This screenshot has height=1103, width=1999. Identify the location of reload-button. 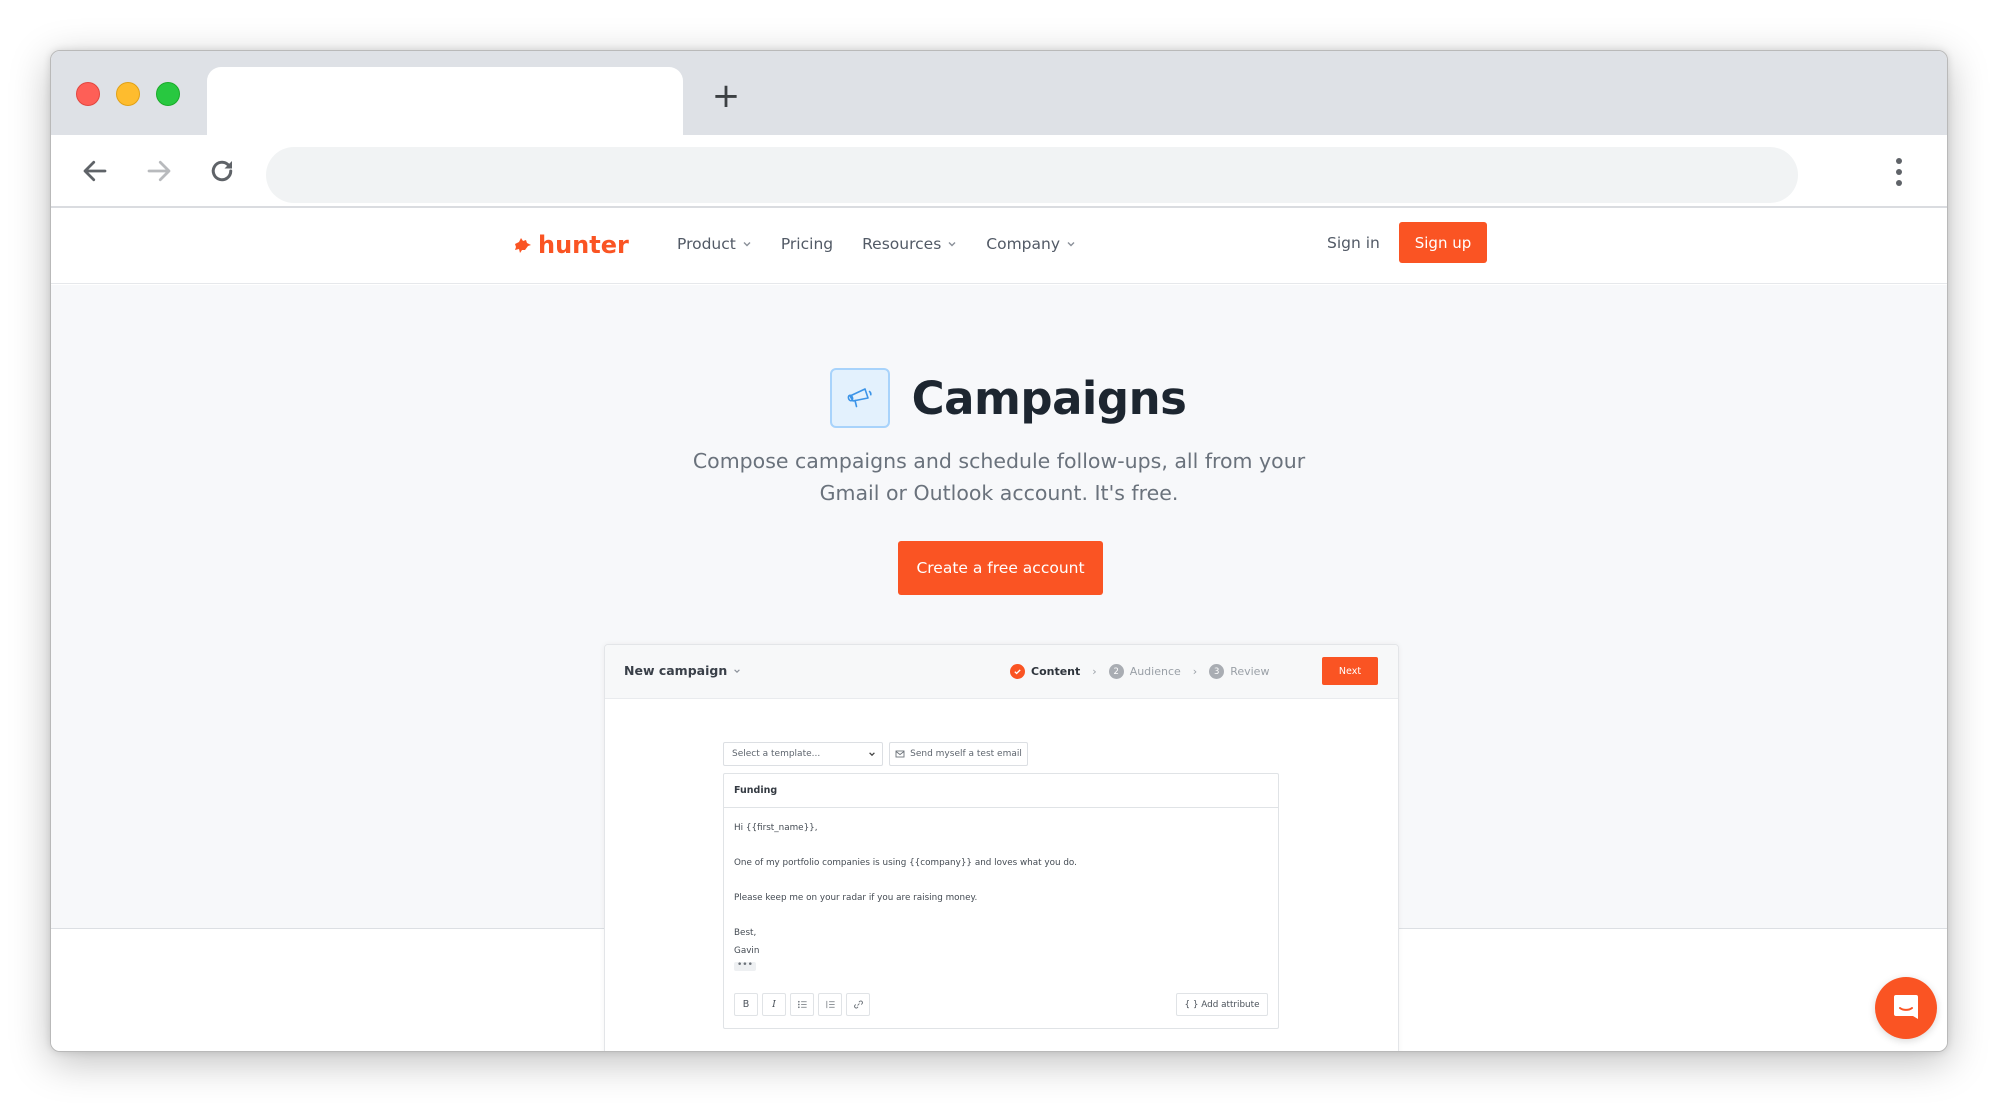
(222, 171).